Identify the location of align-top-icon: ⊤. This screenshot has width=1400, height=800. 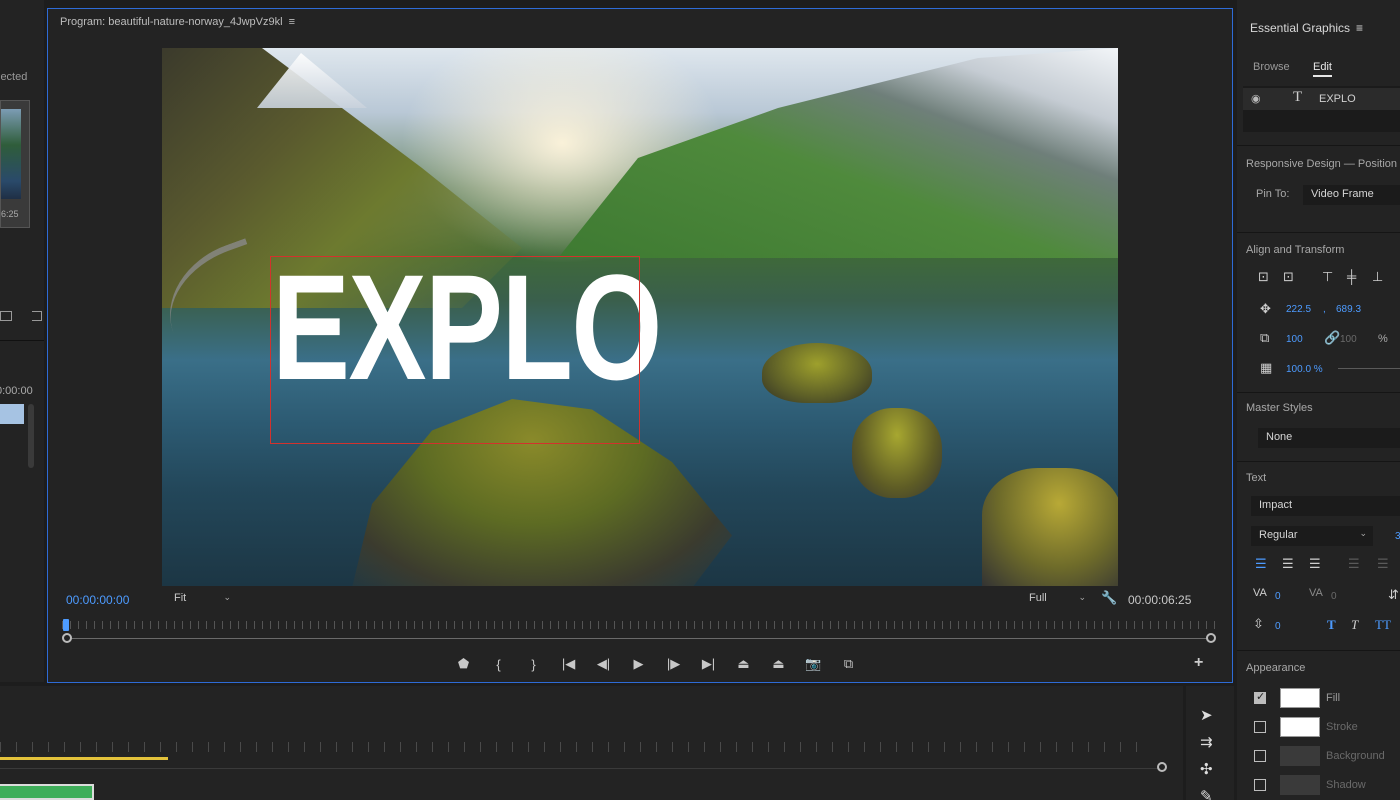
(1327, 277).